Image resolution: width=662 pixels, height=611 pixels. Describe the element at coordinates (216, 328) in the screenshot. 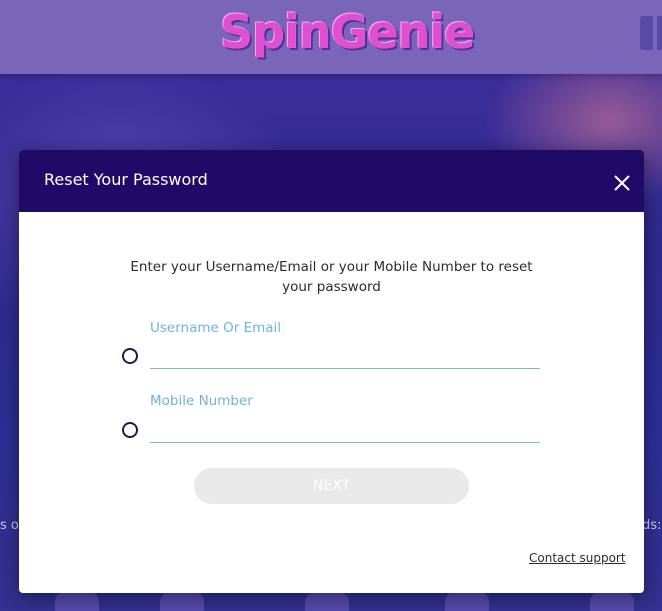

I see `username-field-label: Username Or Email` at that location.